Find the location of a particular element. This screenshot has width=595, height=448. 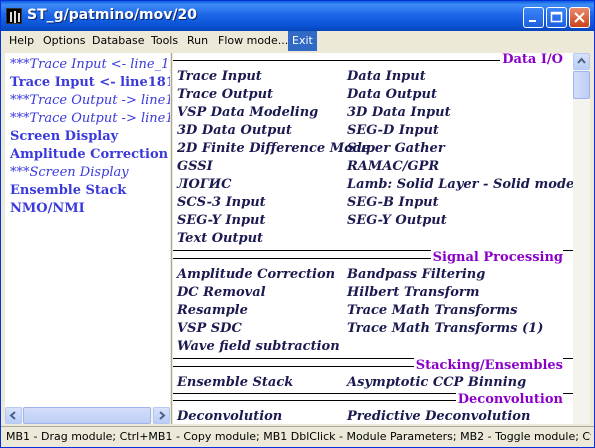

module-item: Super Gather is located at coordinates (396, 148).